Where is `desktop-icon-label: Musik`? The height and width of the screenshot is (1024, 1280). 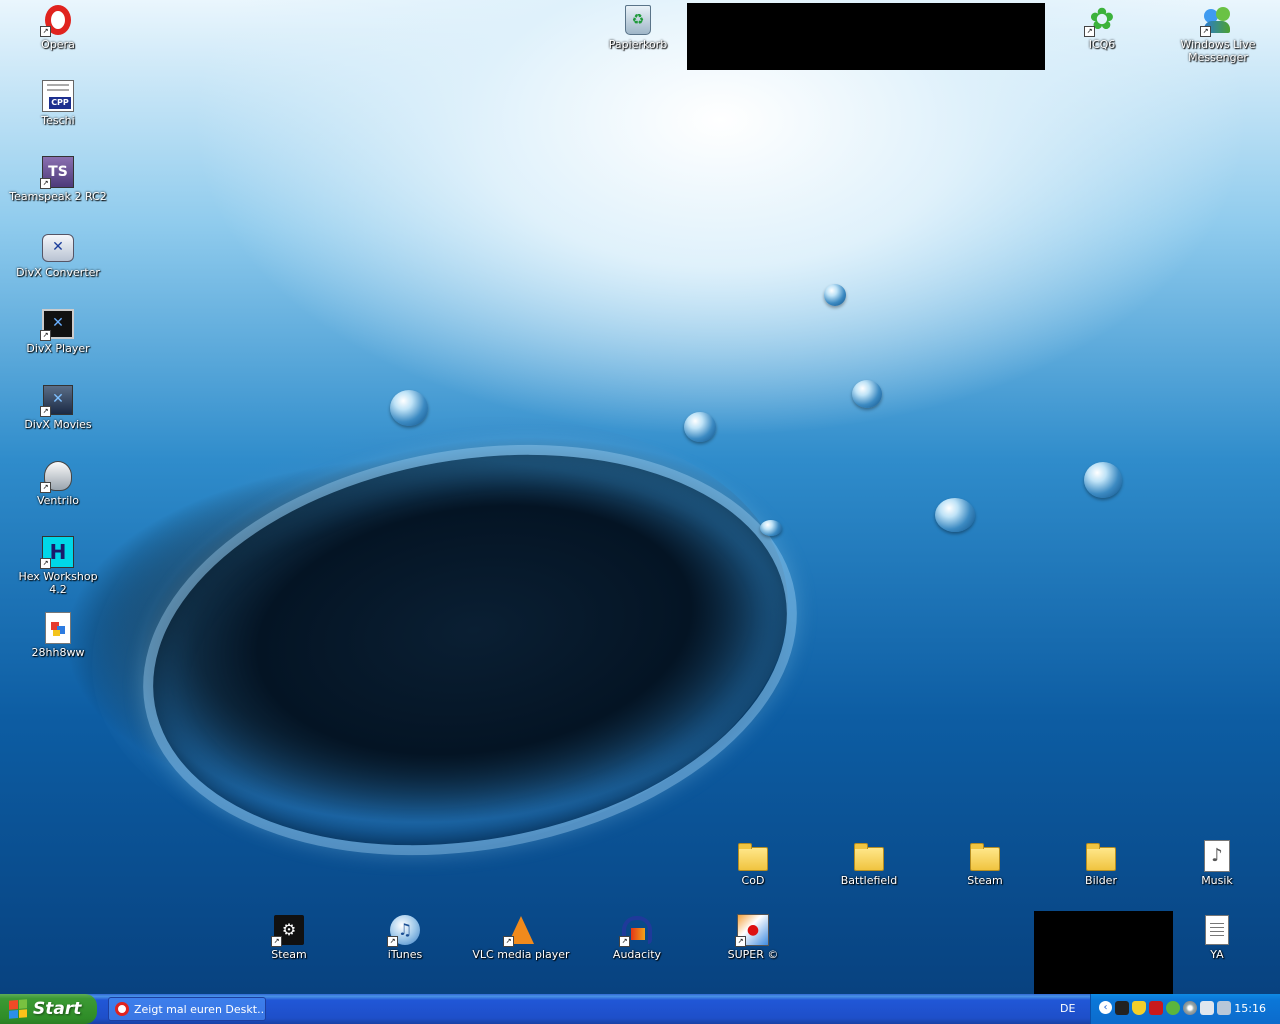
desktop-icon-label: Musik is located at coordinates (1217, 880).